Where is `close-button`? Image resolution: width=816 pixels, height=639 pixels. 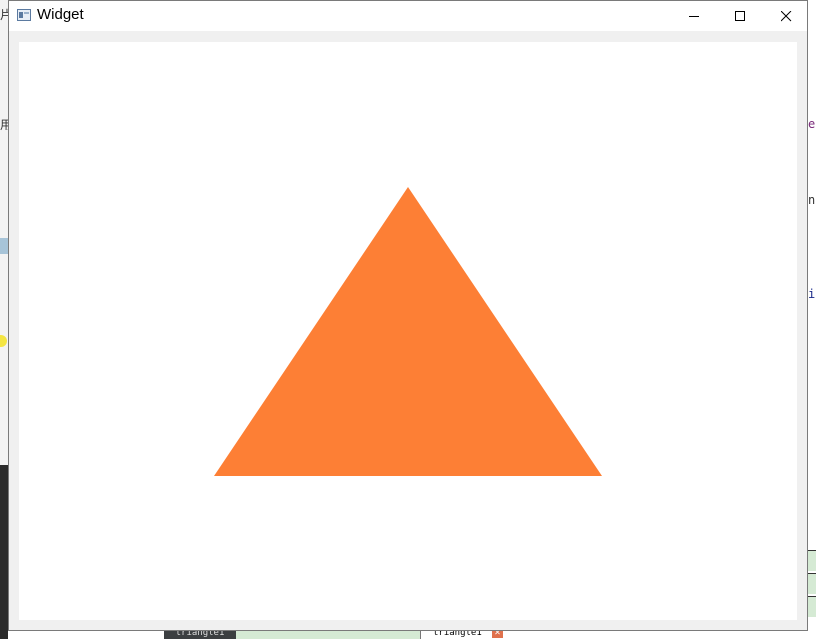 close-button is located at coordinates (786, 16).